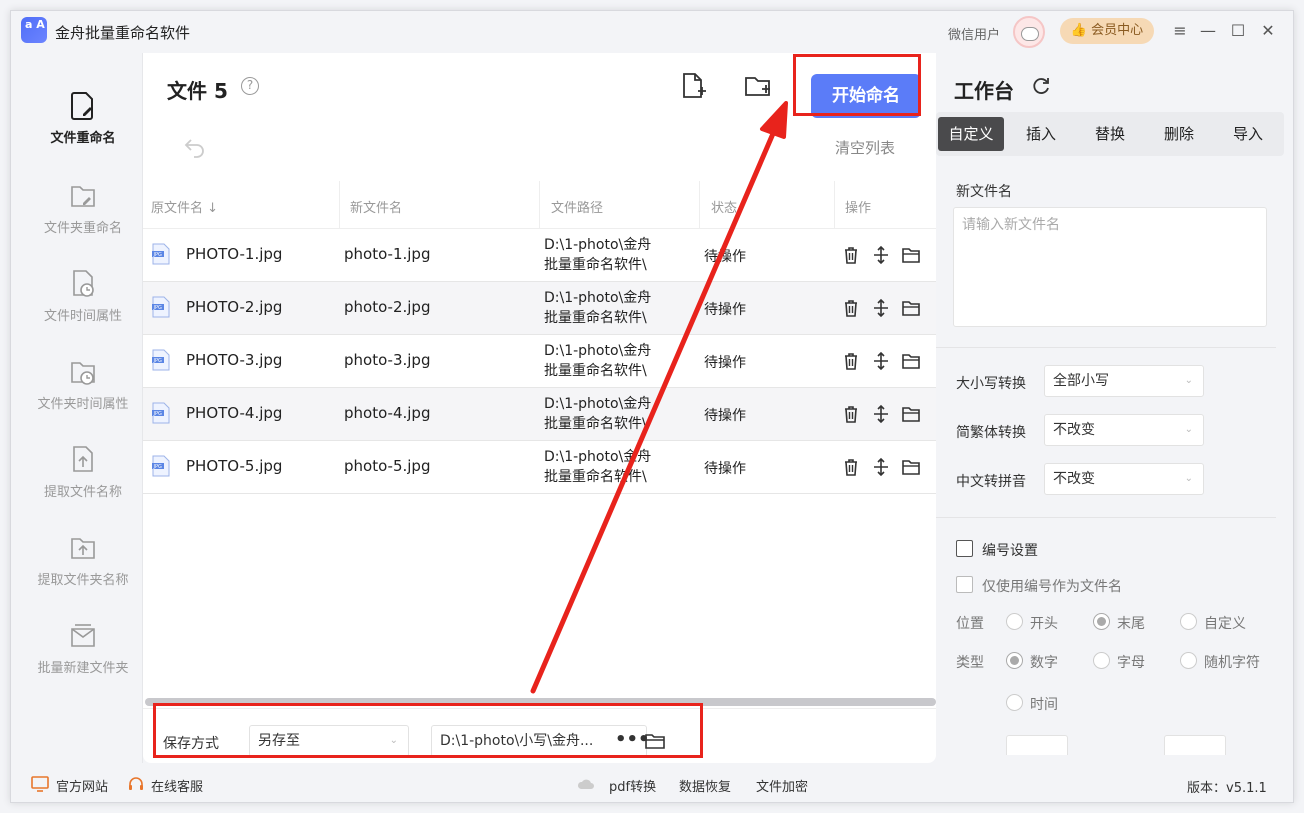 The image size is (1304, 813). I want to click on sidebar-item-folder-rename: 文件夹重命名, so click(83, 221).